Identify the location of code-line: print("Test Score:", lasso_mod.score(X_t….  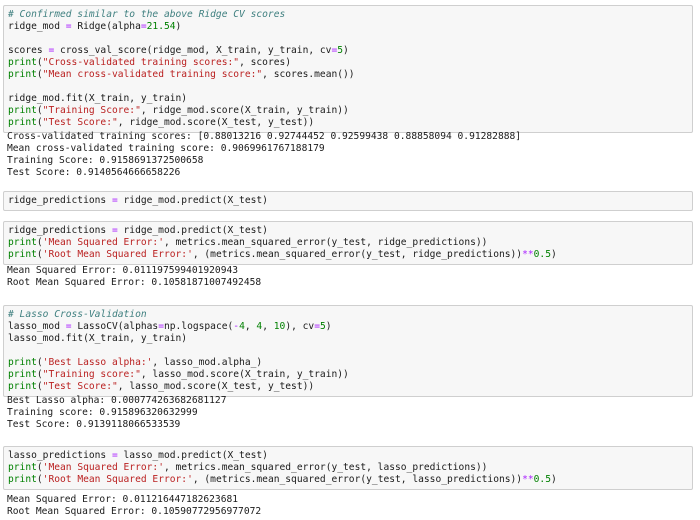
(348, 387).